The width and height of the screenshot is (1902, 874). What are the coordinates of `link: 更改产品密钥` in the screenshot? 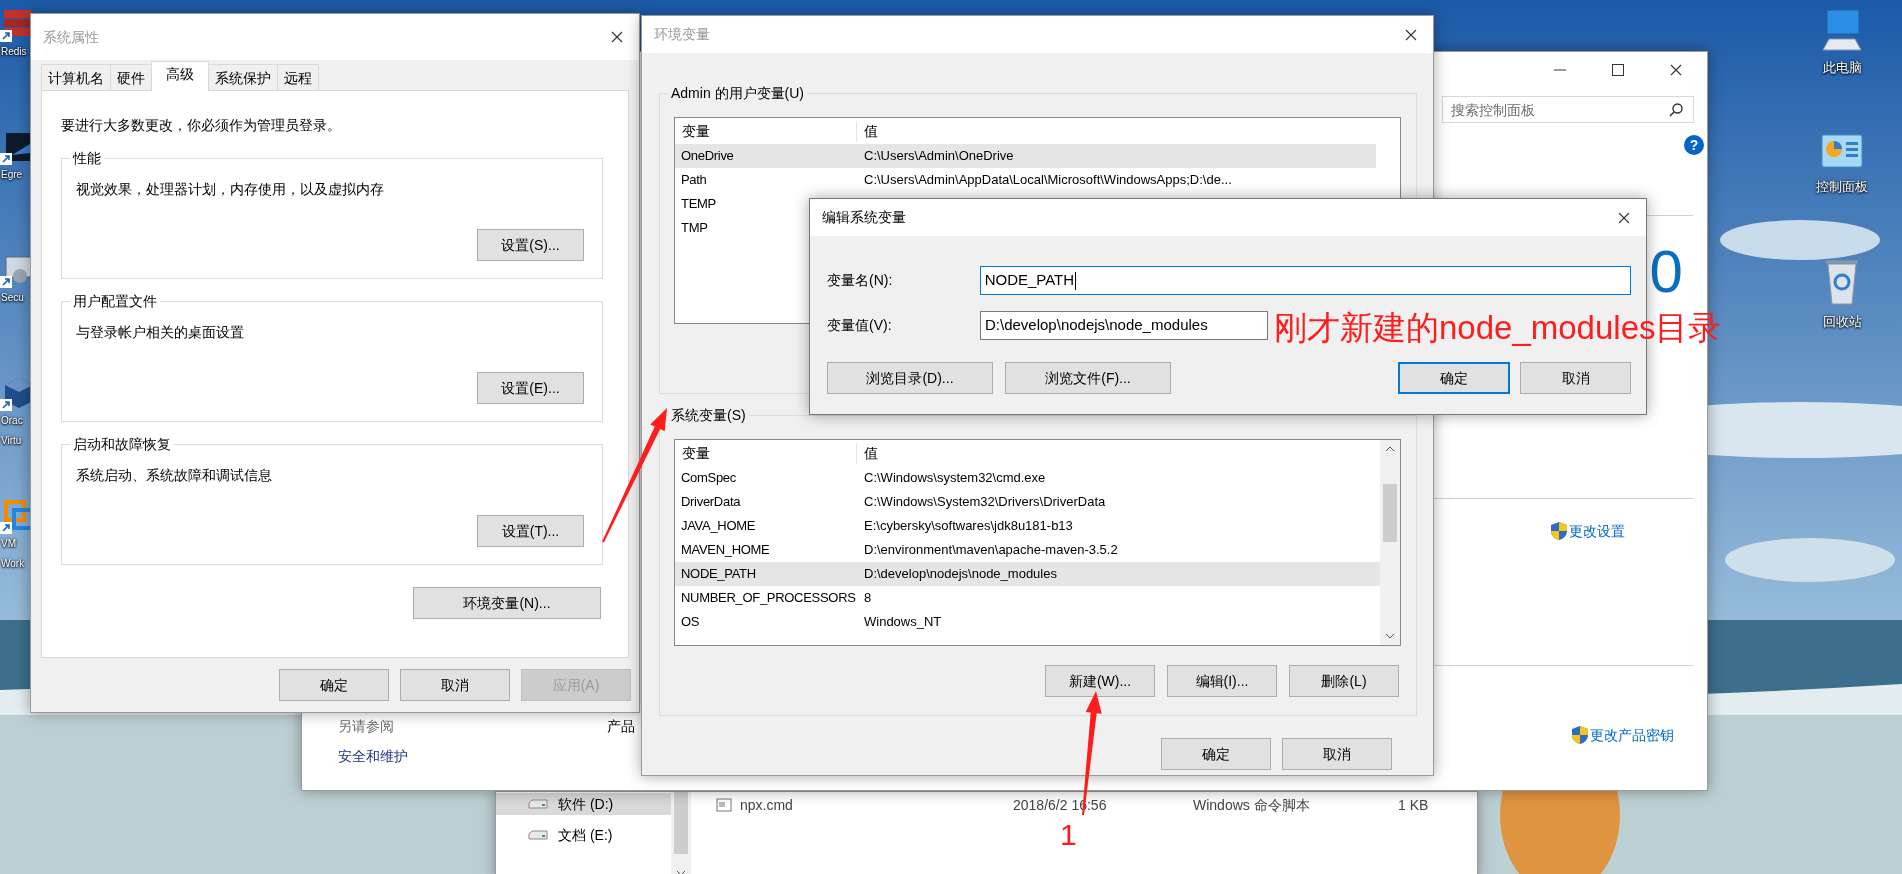 It's located at (1623, 735).